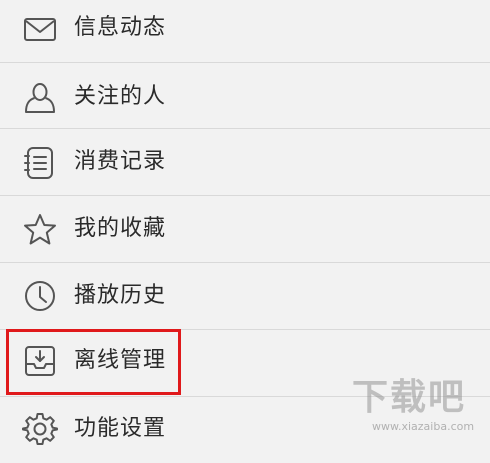 This screenshot has height=463, width=490. What do you see at coordinates (120, 295) in the screenshot?
I see `menu-item-label: 播放历史` at bounding box center [120, 295].